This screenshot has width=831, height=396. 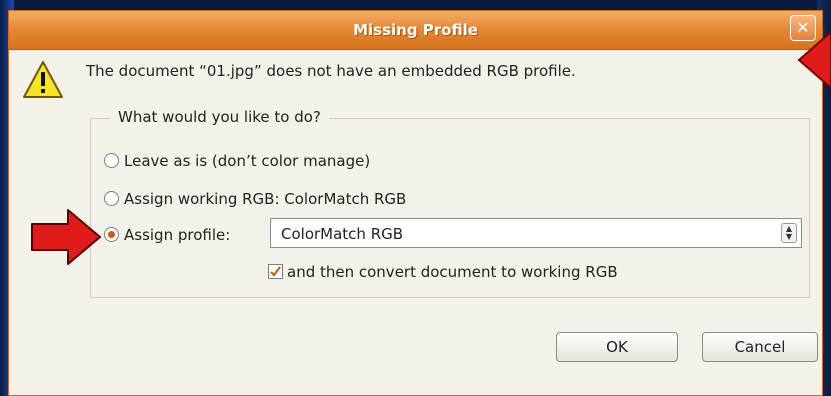 I want to click on annotation-arrow-left, so click(x=66, y=237).